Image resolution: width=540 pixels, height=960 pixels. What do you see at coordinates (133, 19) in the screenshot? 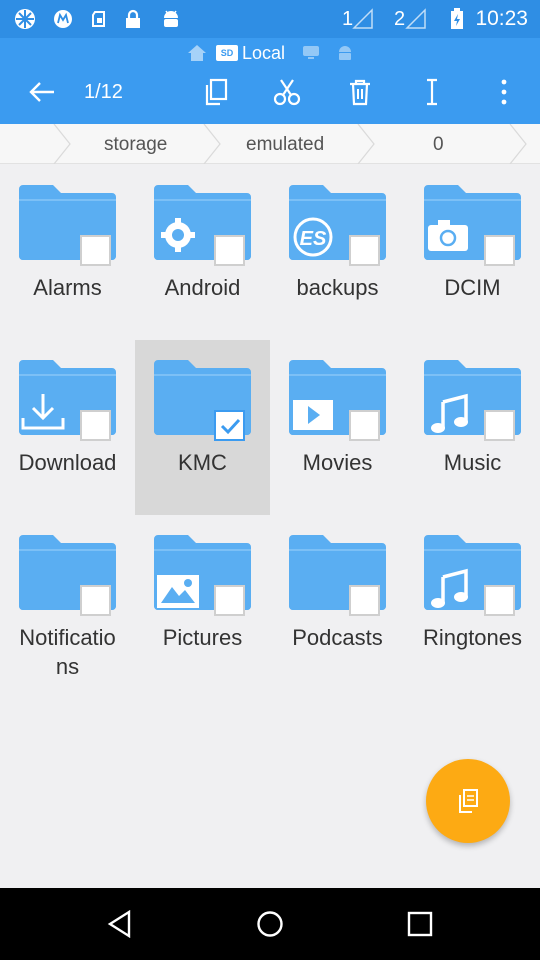
I see `lock-icon` at bounding box center [133, 19].